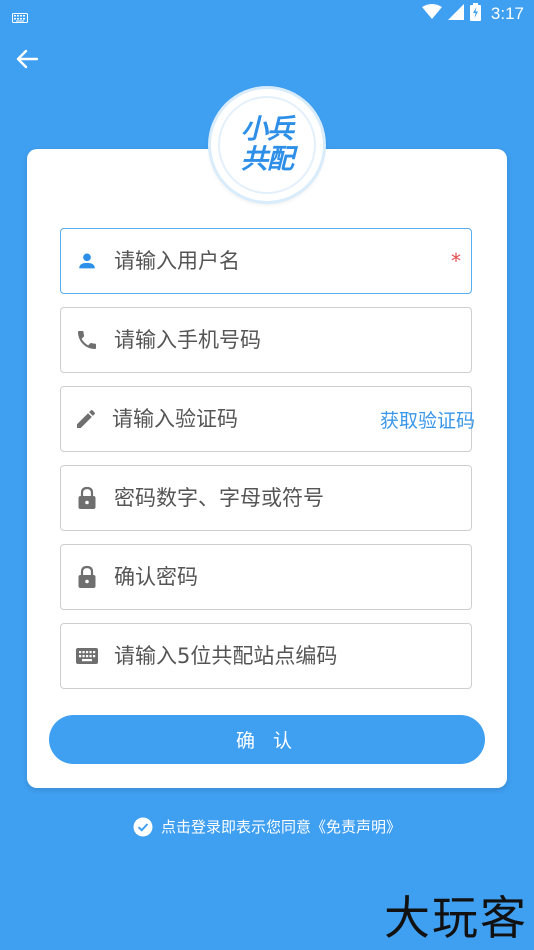 Image resolution: width=534 pixels, height=950 pixels. I want to click on required-mark: *, so click(456, 261).